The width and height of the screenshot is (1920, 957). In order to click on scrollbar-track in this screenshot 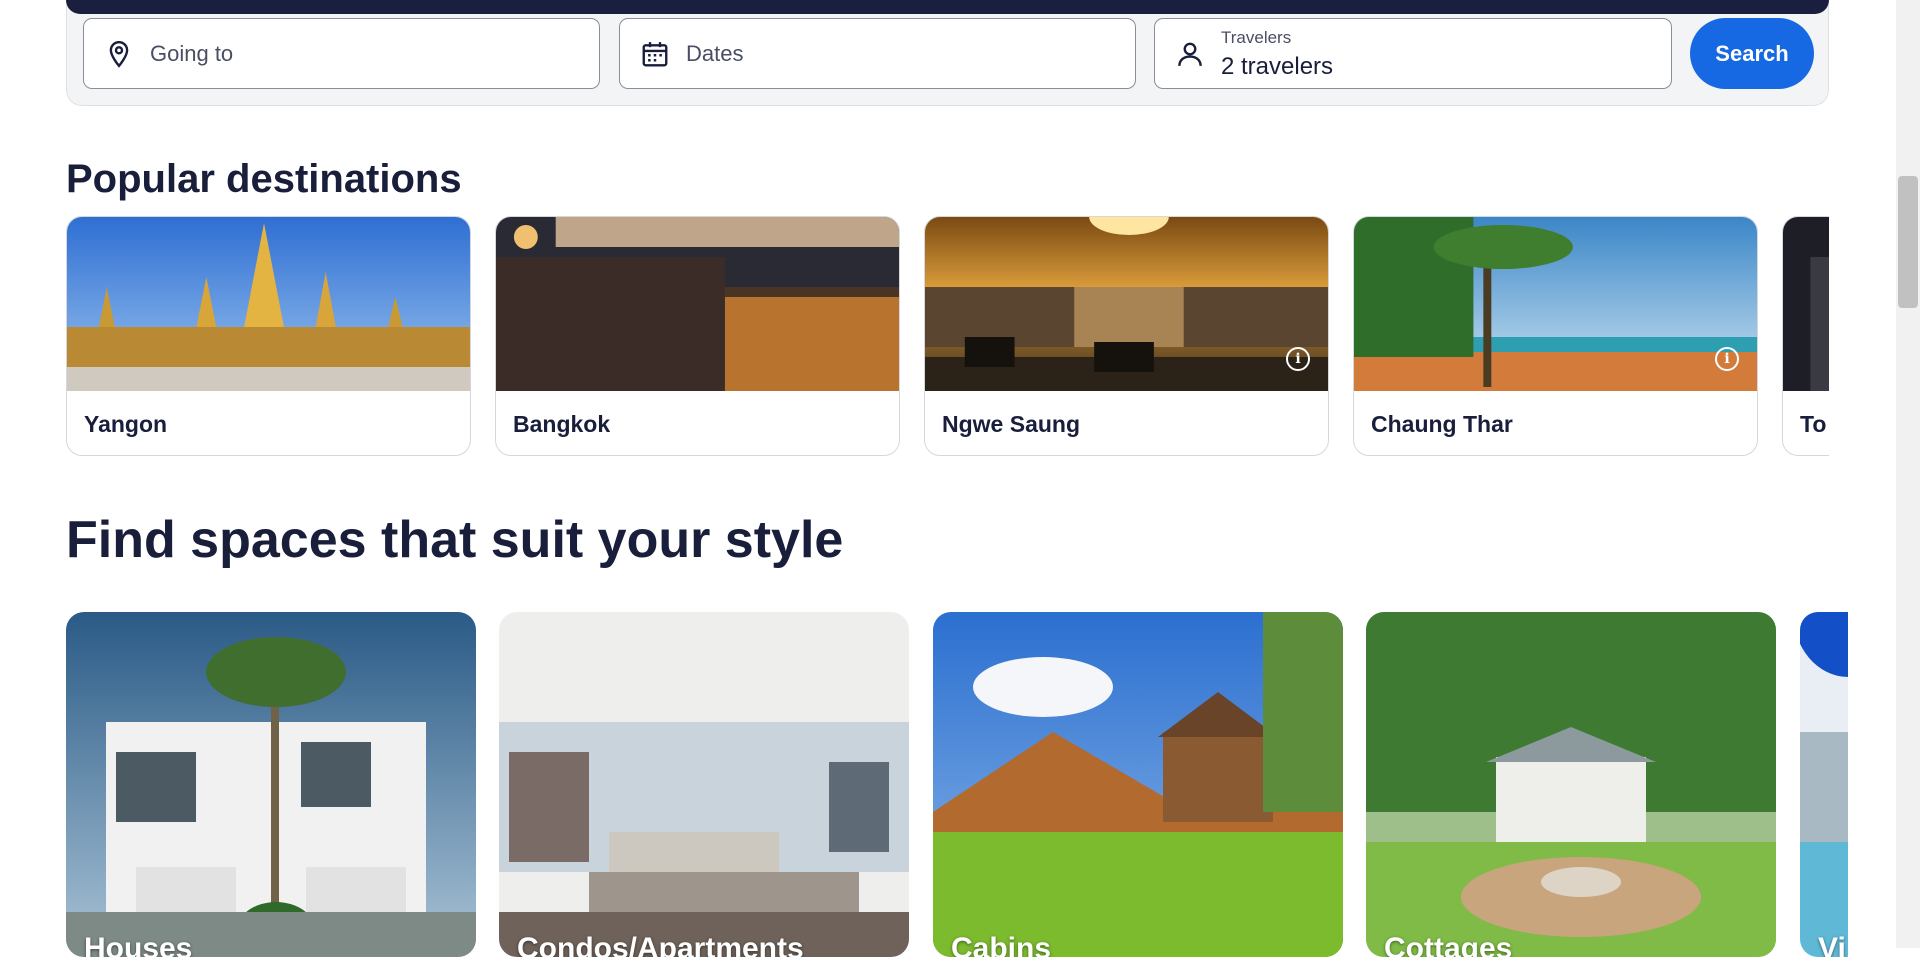, I will do `click(1908, 474)`.